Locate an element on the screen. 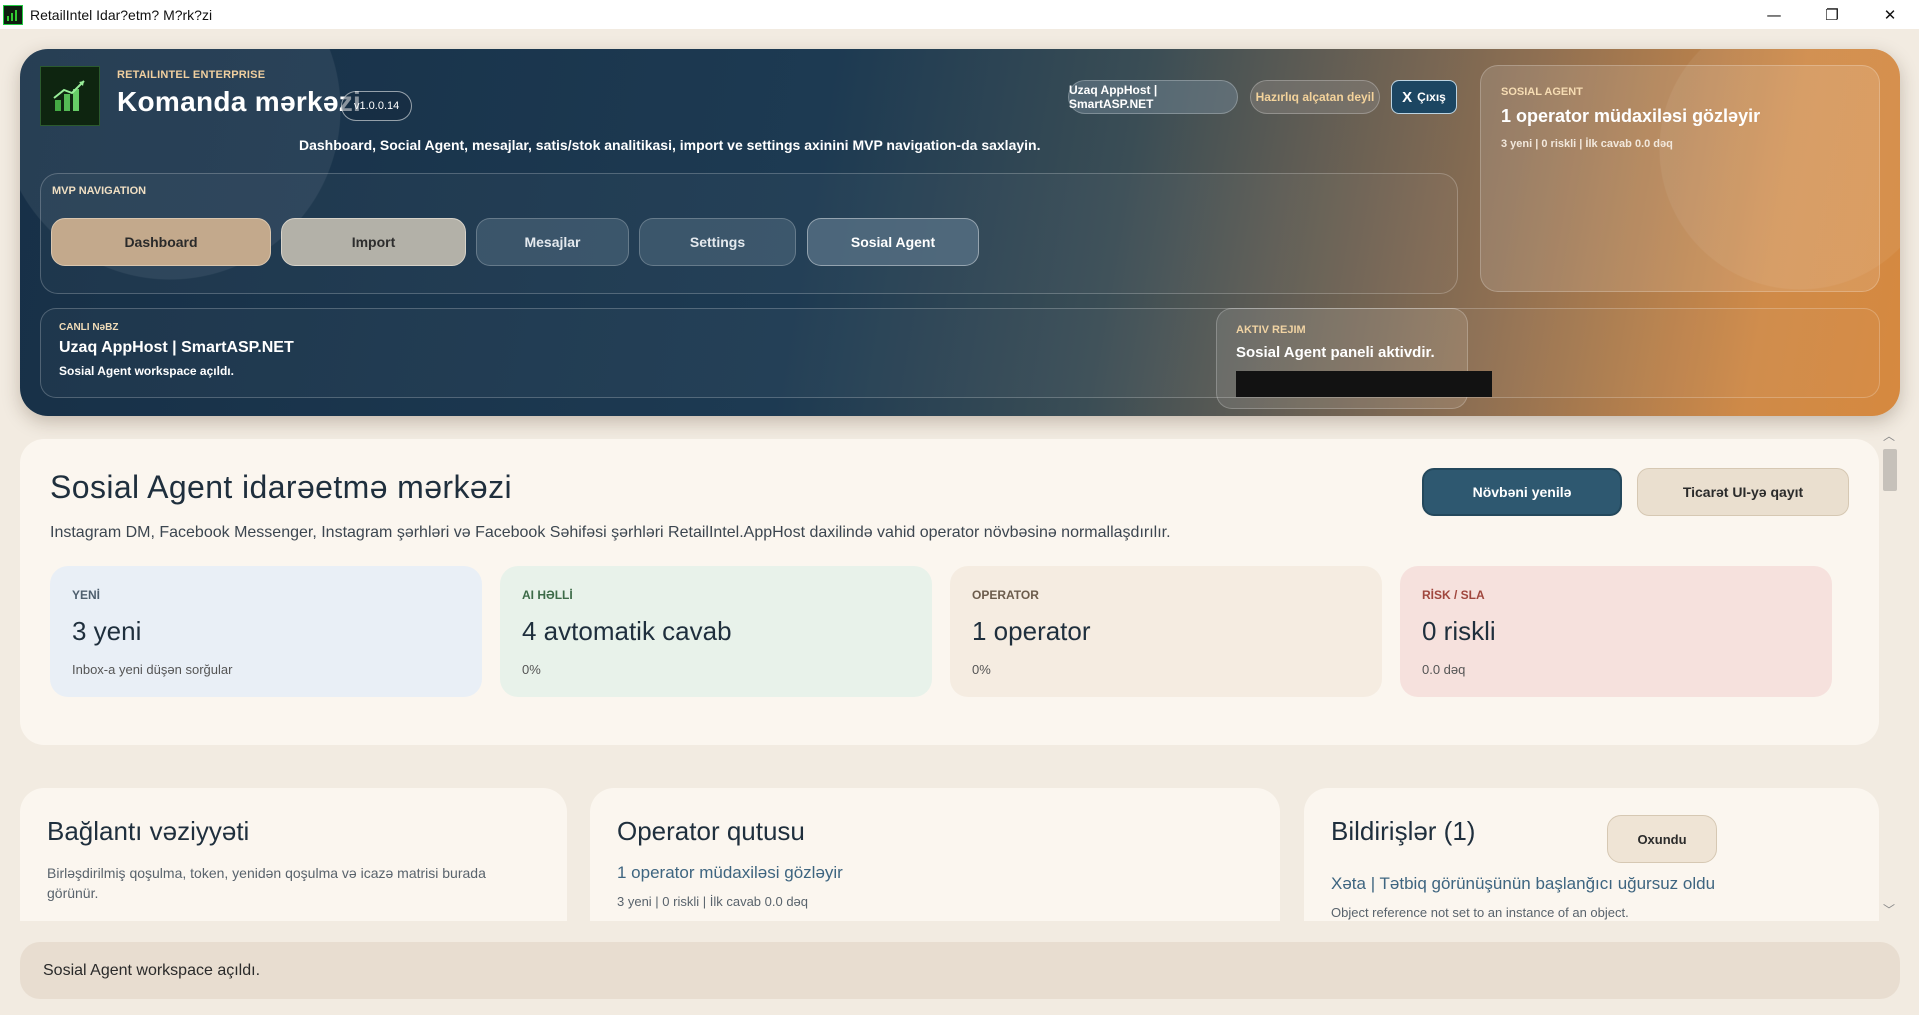  vertical-scrollbar: ︿ ﹀ is located at coordinates (1890, 674).